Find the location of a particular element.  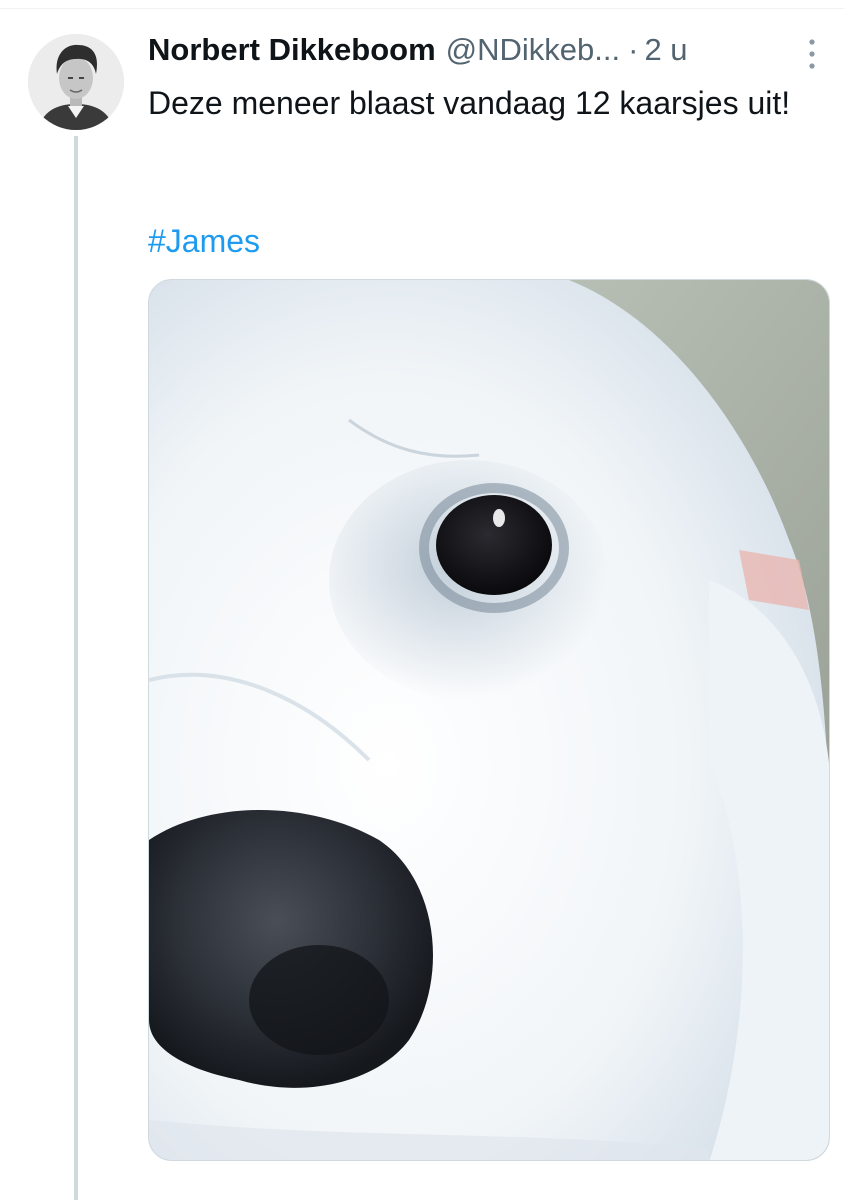

author-avatar is located at coordinates (76, 82).